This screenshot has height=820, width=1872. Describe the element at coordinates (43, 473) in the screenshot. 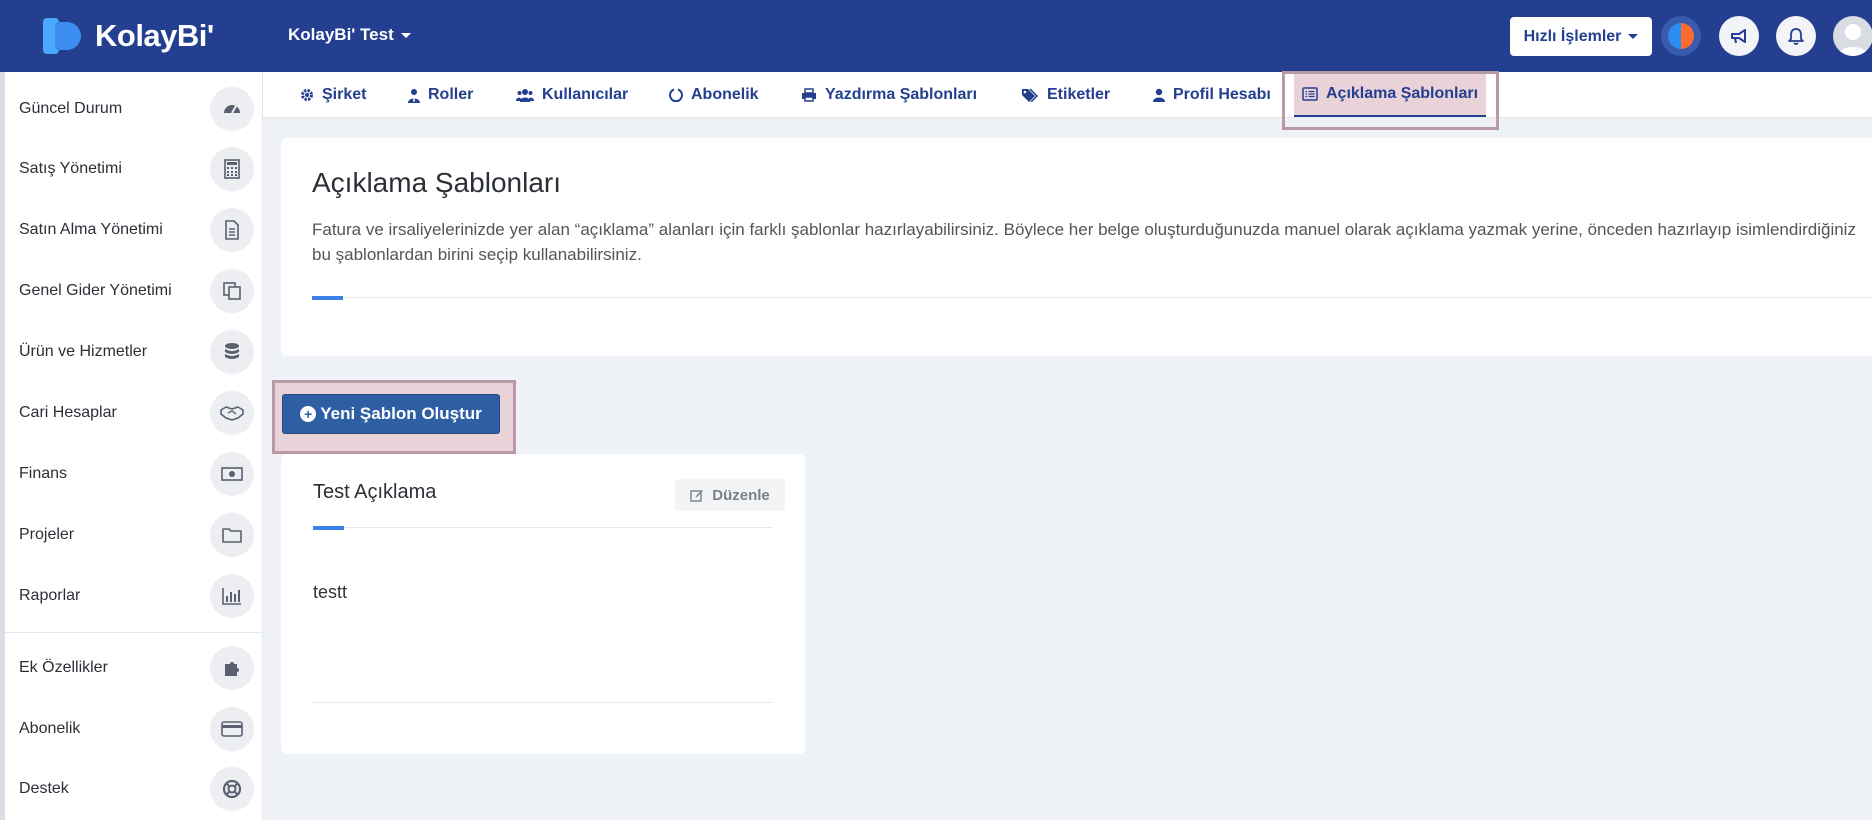

I see `sidebar-item-label: Finans` at that location.